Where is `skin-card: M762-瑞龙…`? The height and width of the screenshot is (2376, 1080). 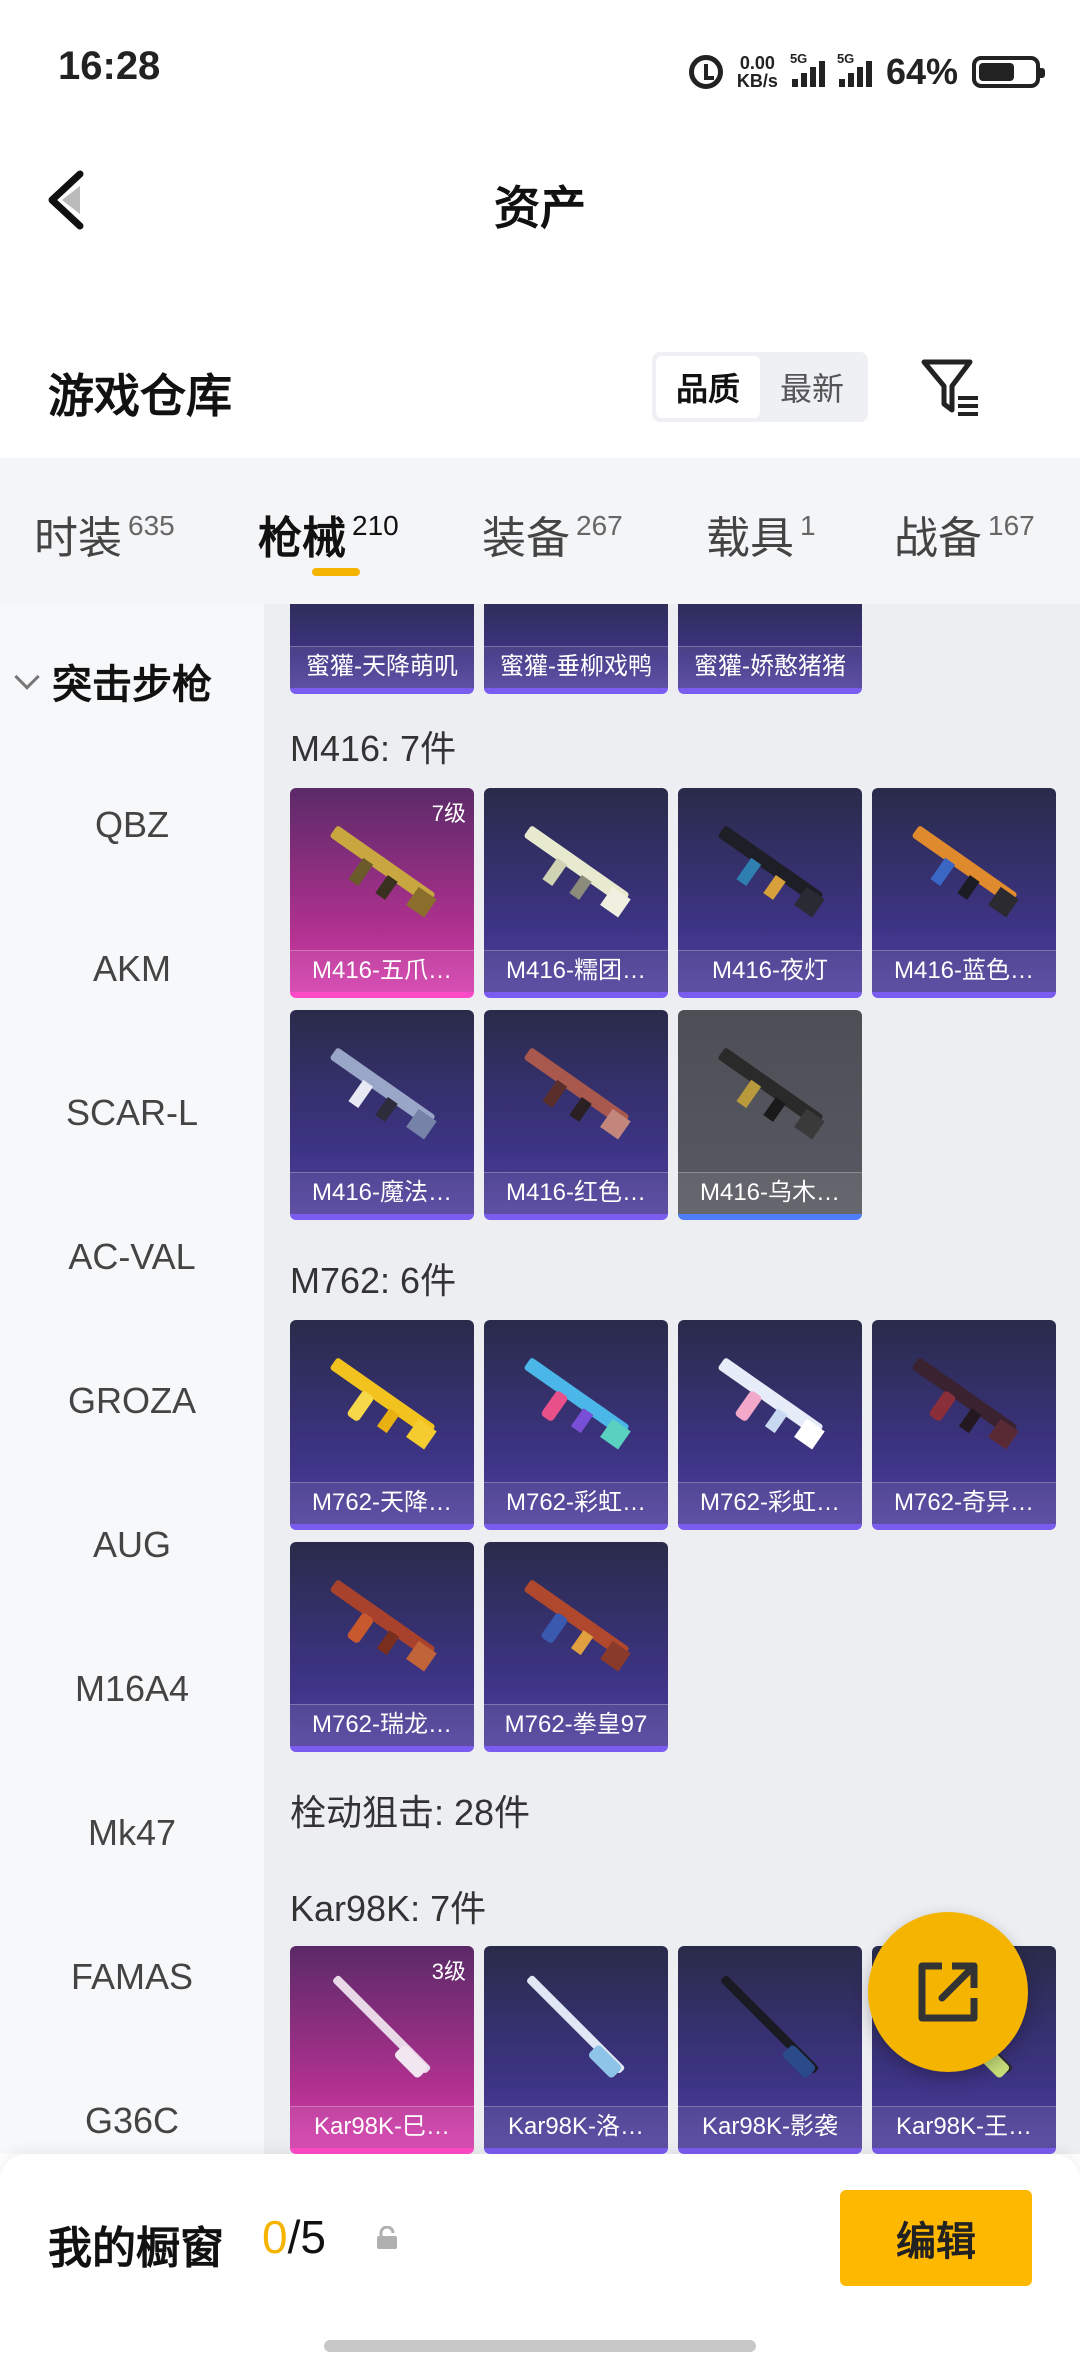 skin-card: M762-瑞龙… is located at coordinates (382, 1647).